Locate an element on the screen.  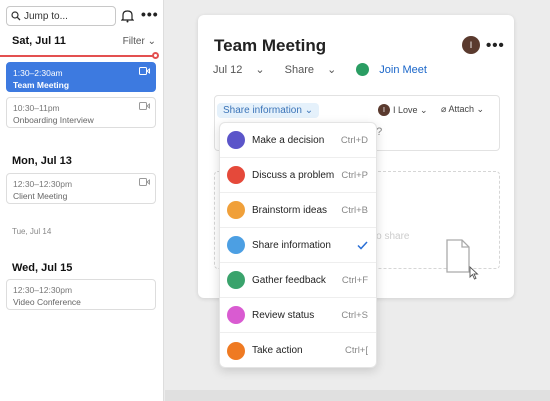
current-time-line is located at coordinates (78, 56).